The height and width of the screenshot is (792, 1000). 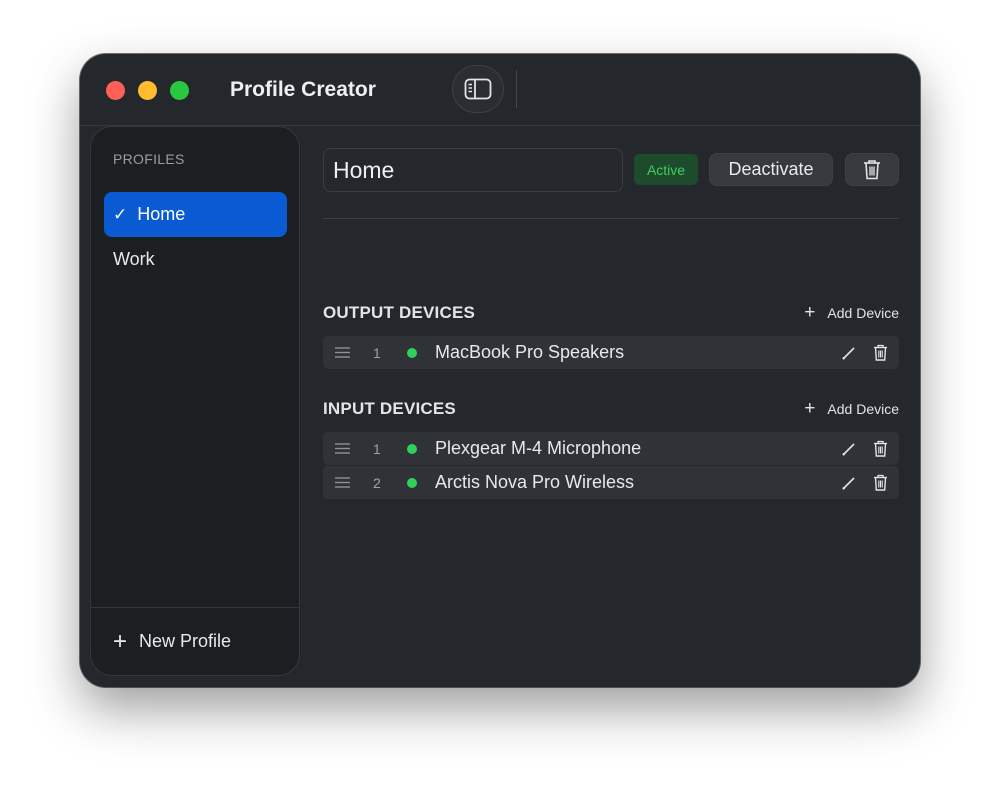 What do you see at coordinates (147, 90) in the screenshot?
I see `minimize-window-button` at bounding box center [147, 90].